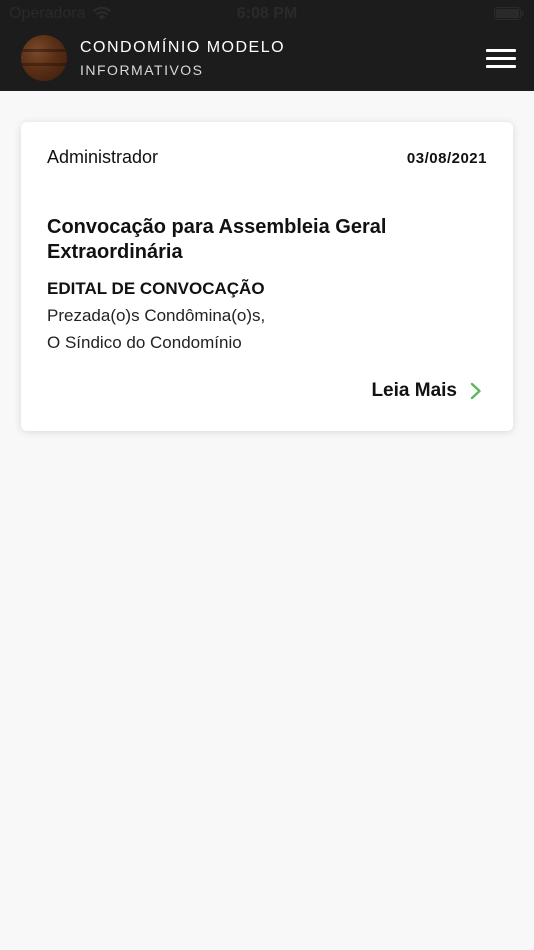  I want to click on post-excerpt-line: Prezada(o)s Condômina(o)s,, so click(156, 315).